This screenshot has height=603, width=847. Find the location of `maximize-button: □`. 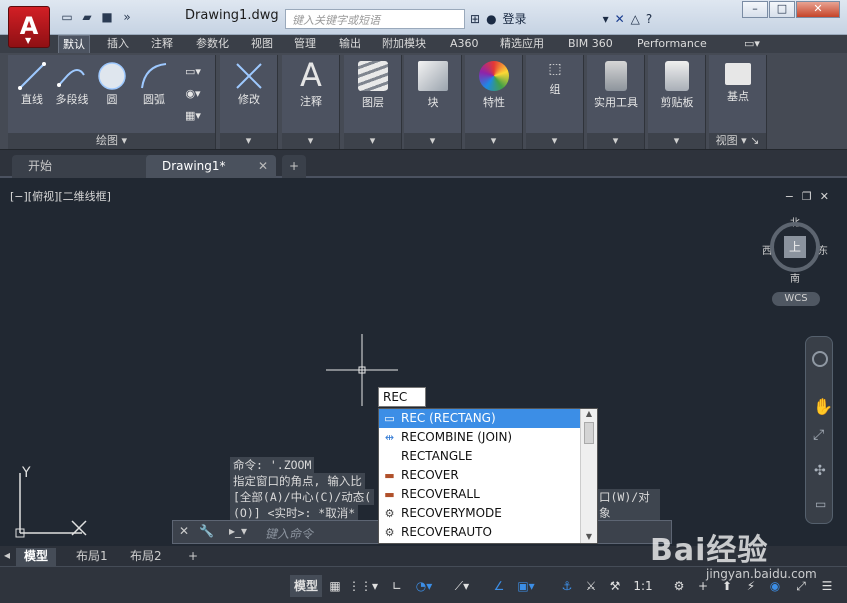

maximize-button: □ is located at coordinates (782, 9).